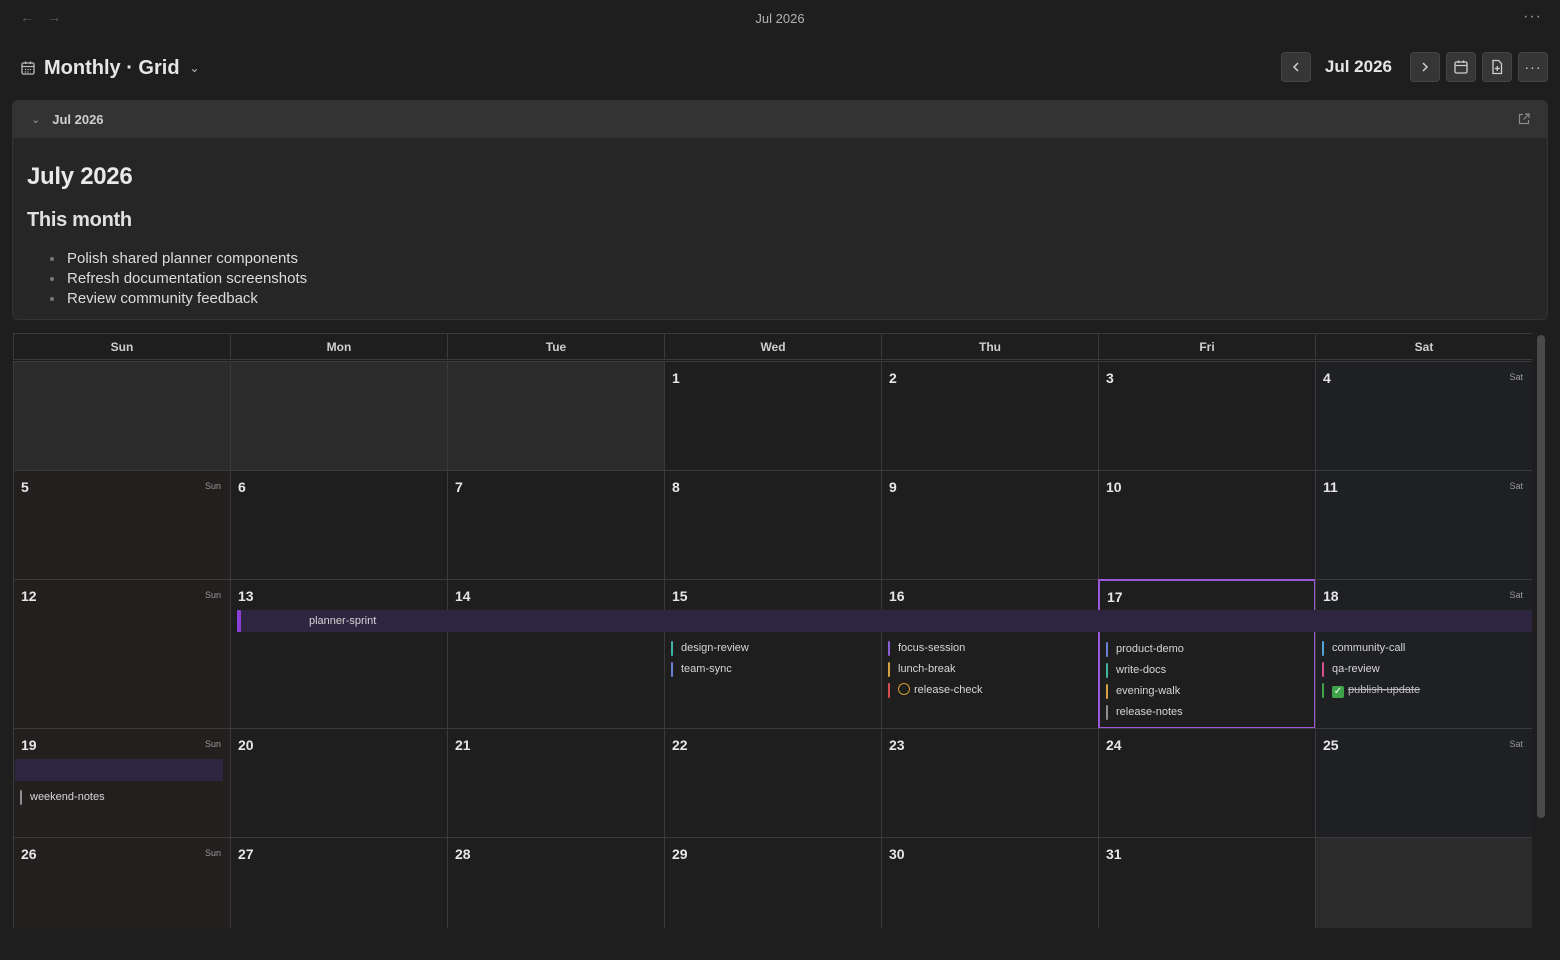 The image size is (1560, 960). What do you see at coordinates (897, 854) in the screenshot?
I see `day-number: 30` at bounding box center [897, 854].